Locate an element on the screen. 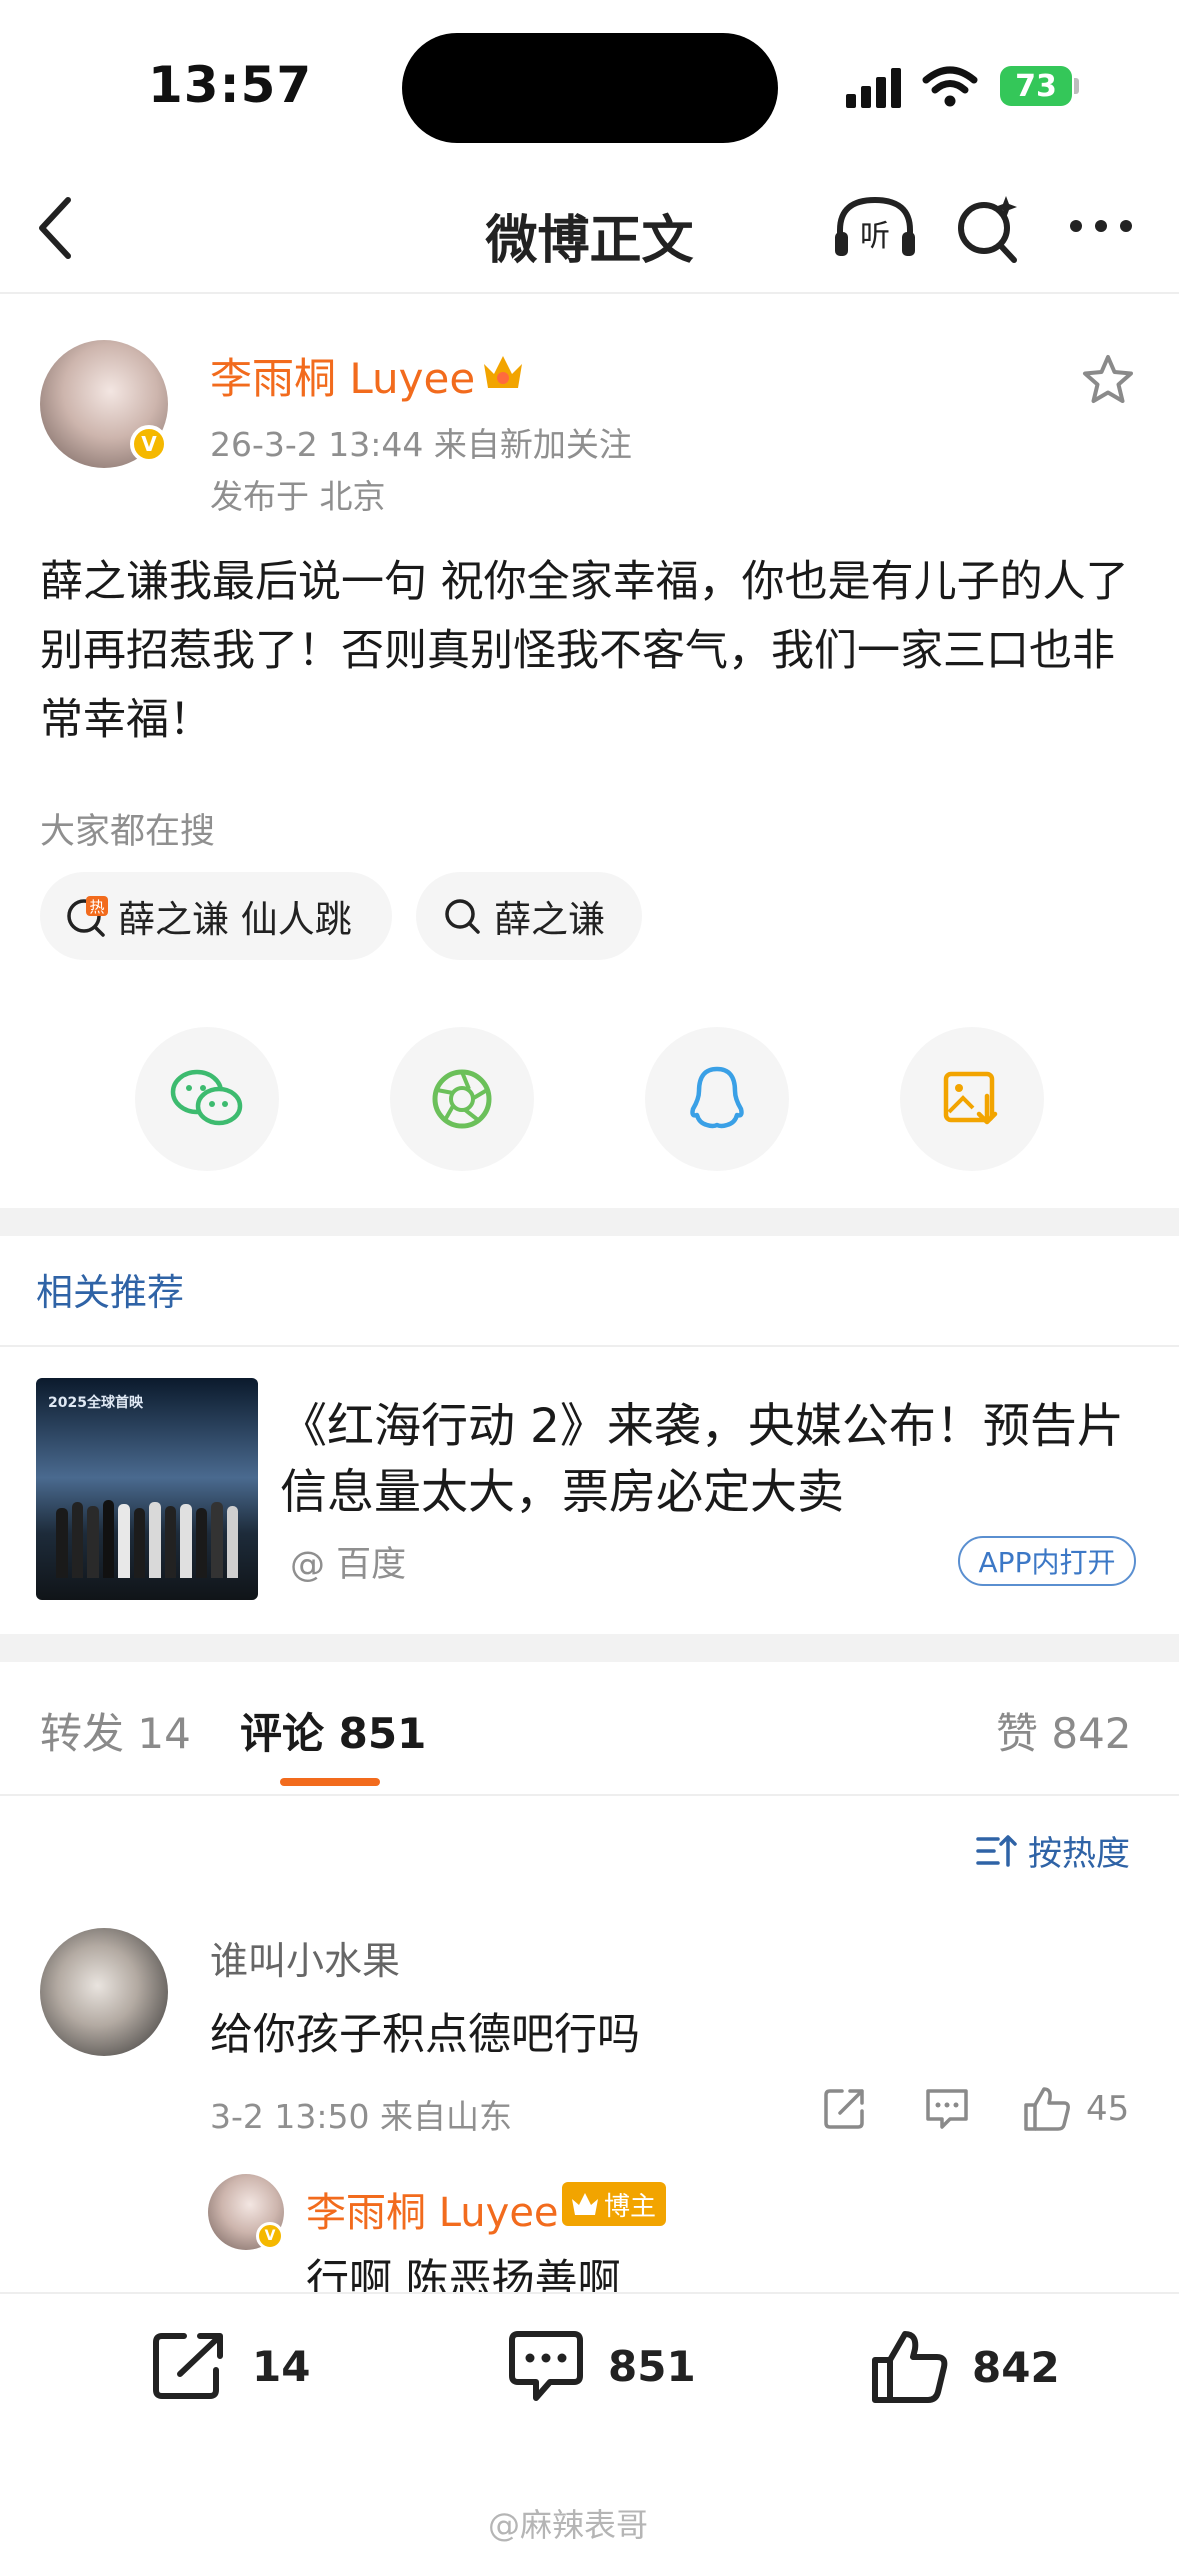 This screenshot has height=2556, width=1179. status-time: 13:57 is located at coordinates (230, 85).